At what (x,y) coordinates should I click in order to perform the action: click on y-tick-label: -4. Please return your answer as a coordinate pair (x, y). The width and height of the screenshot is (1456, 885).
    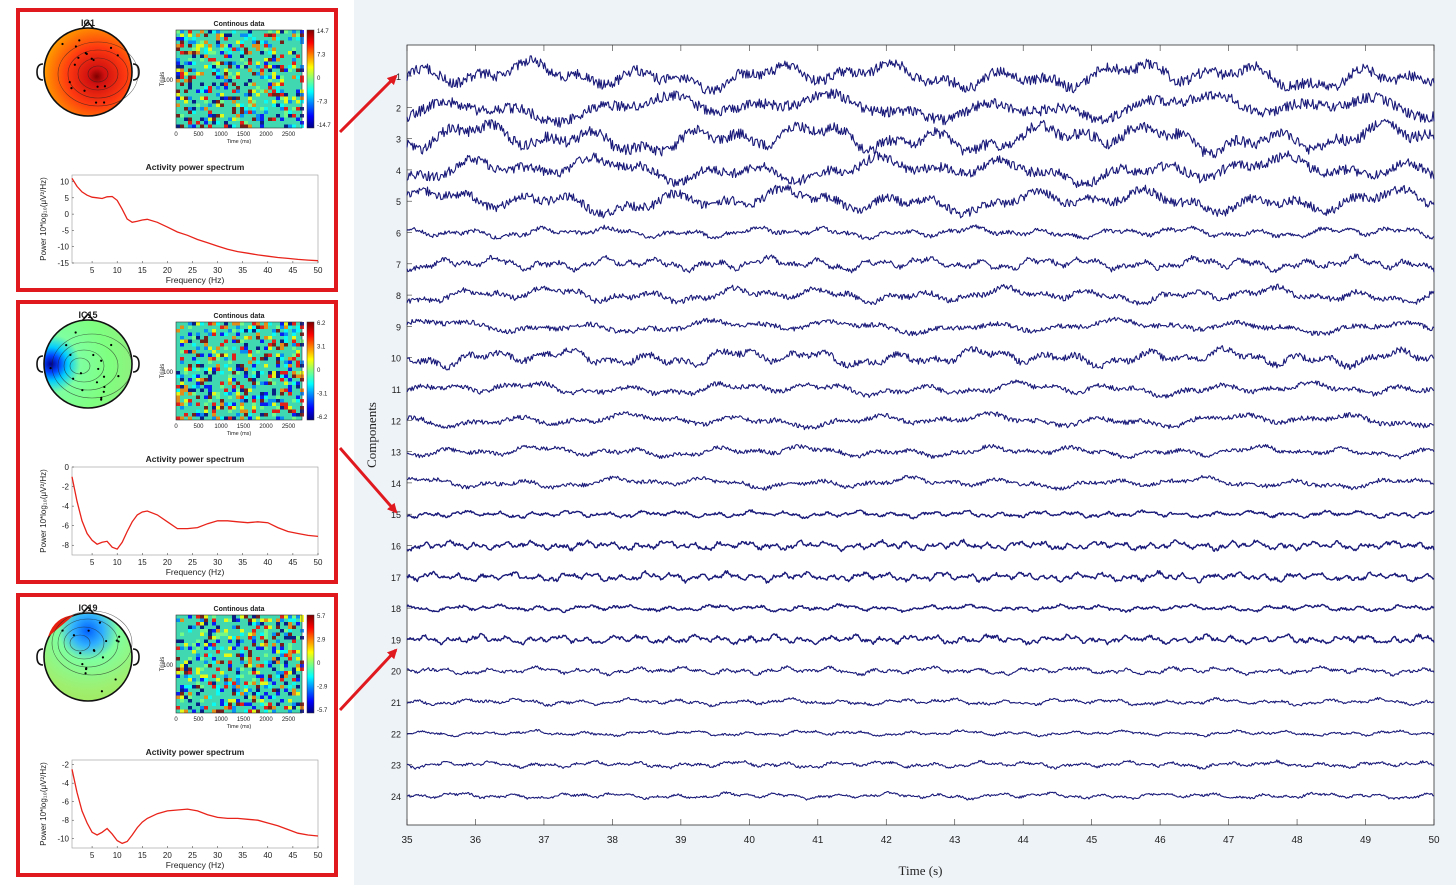
    Looking at the image, I should click on (66, 506).